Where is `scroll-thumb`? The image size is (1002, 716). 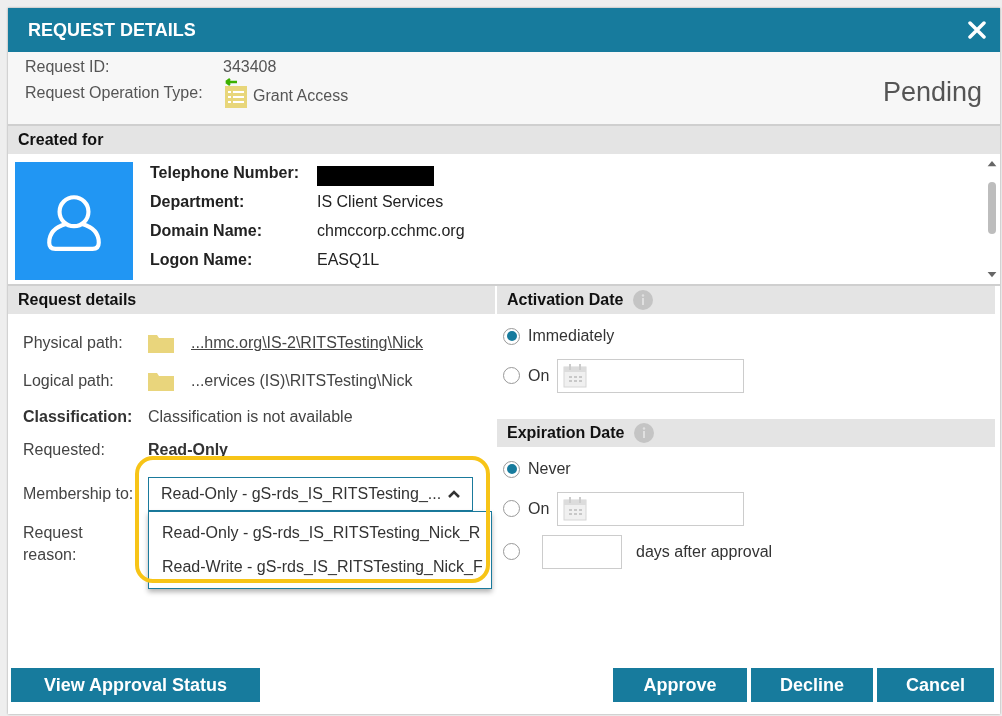
scroll-thumb is located at coordinates (992, 208).